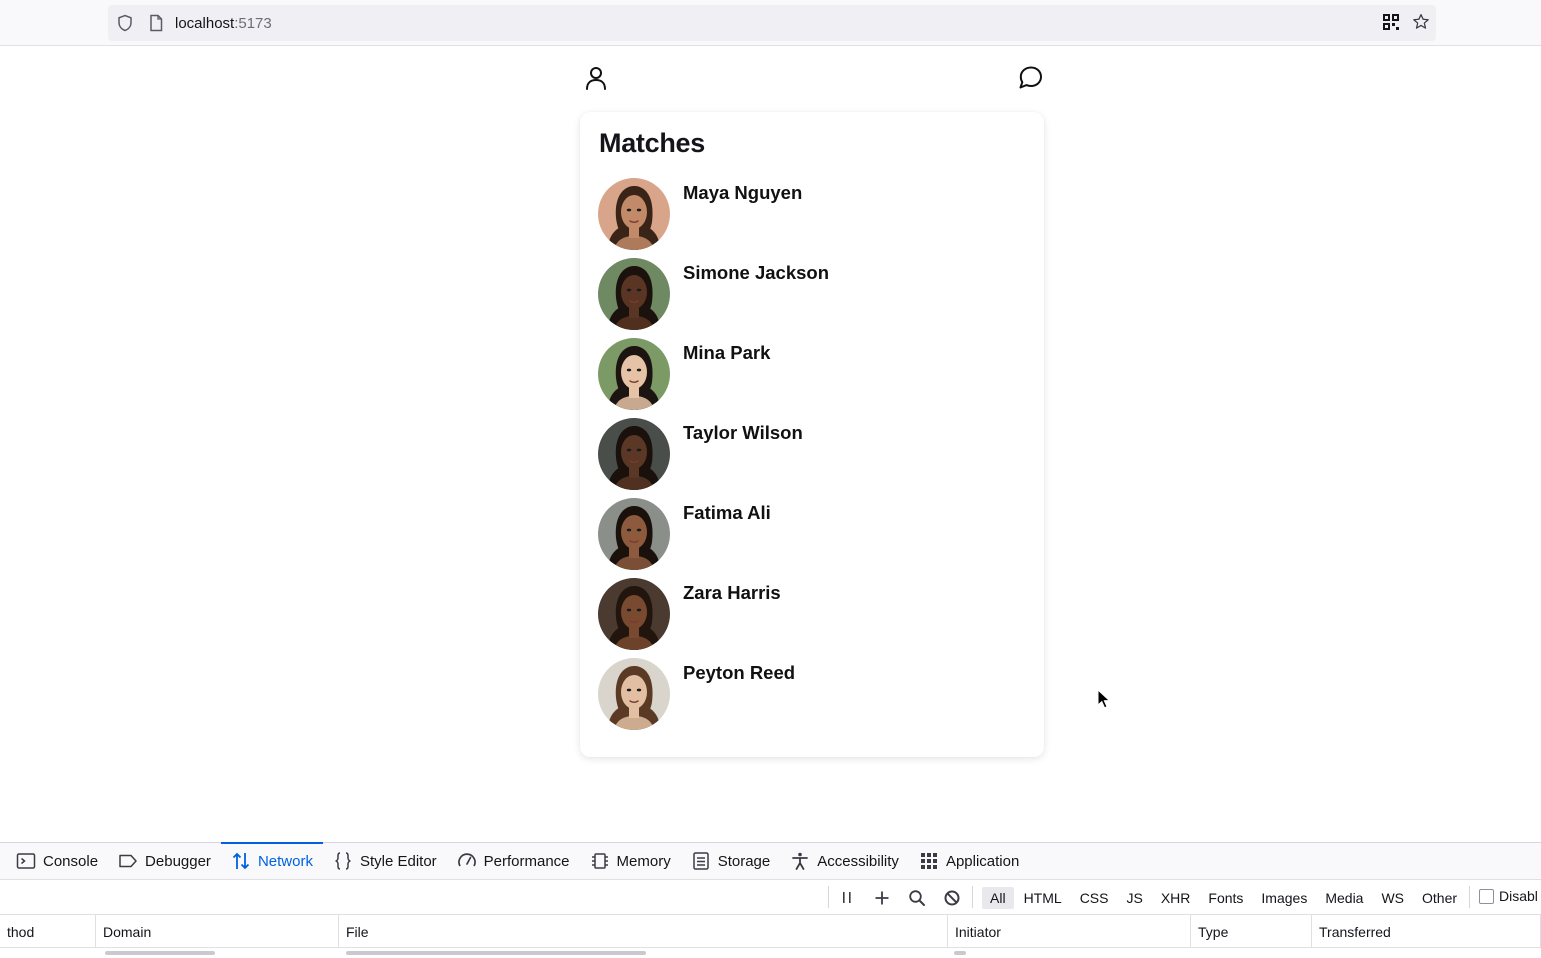 The width and height of the screenshot is (1541, 958). I want to click on match-item: Maya Nguyen, so click(808, 218).